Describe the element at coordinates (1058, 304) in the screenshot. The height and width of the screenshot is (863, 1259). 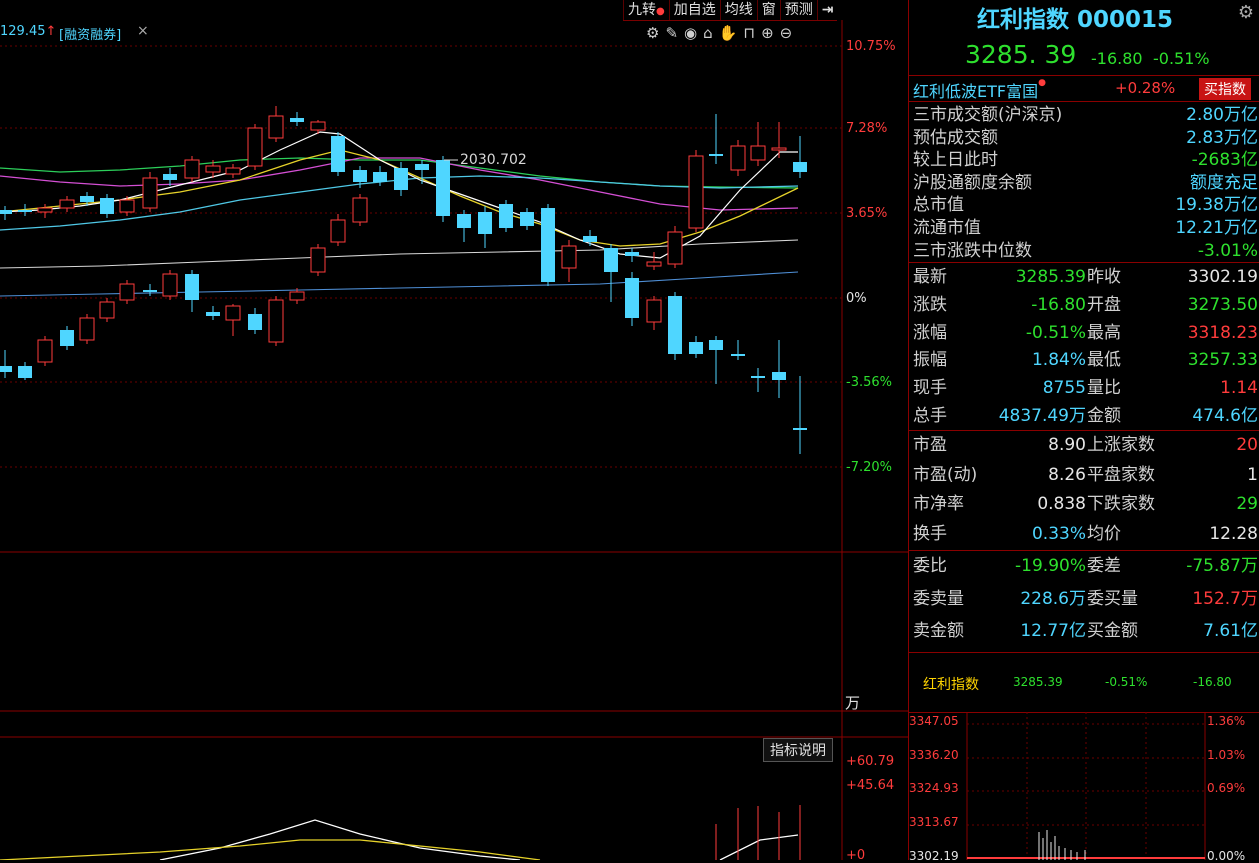
I see `field-value: -16.80` at that location.